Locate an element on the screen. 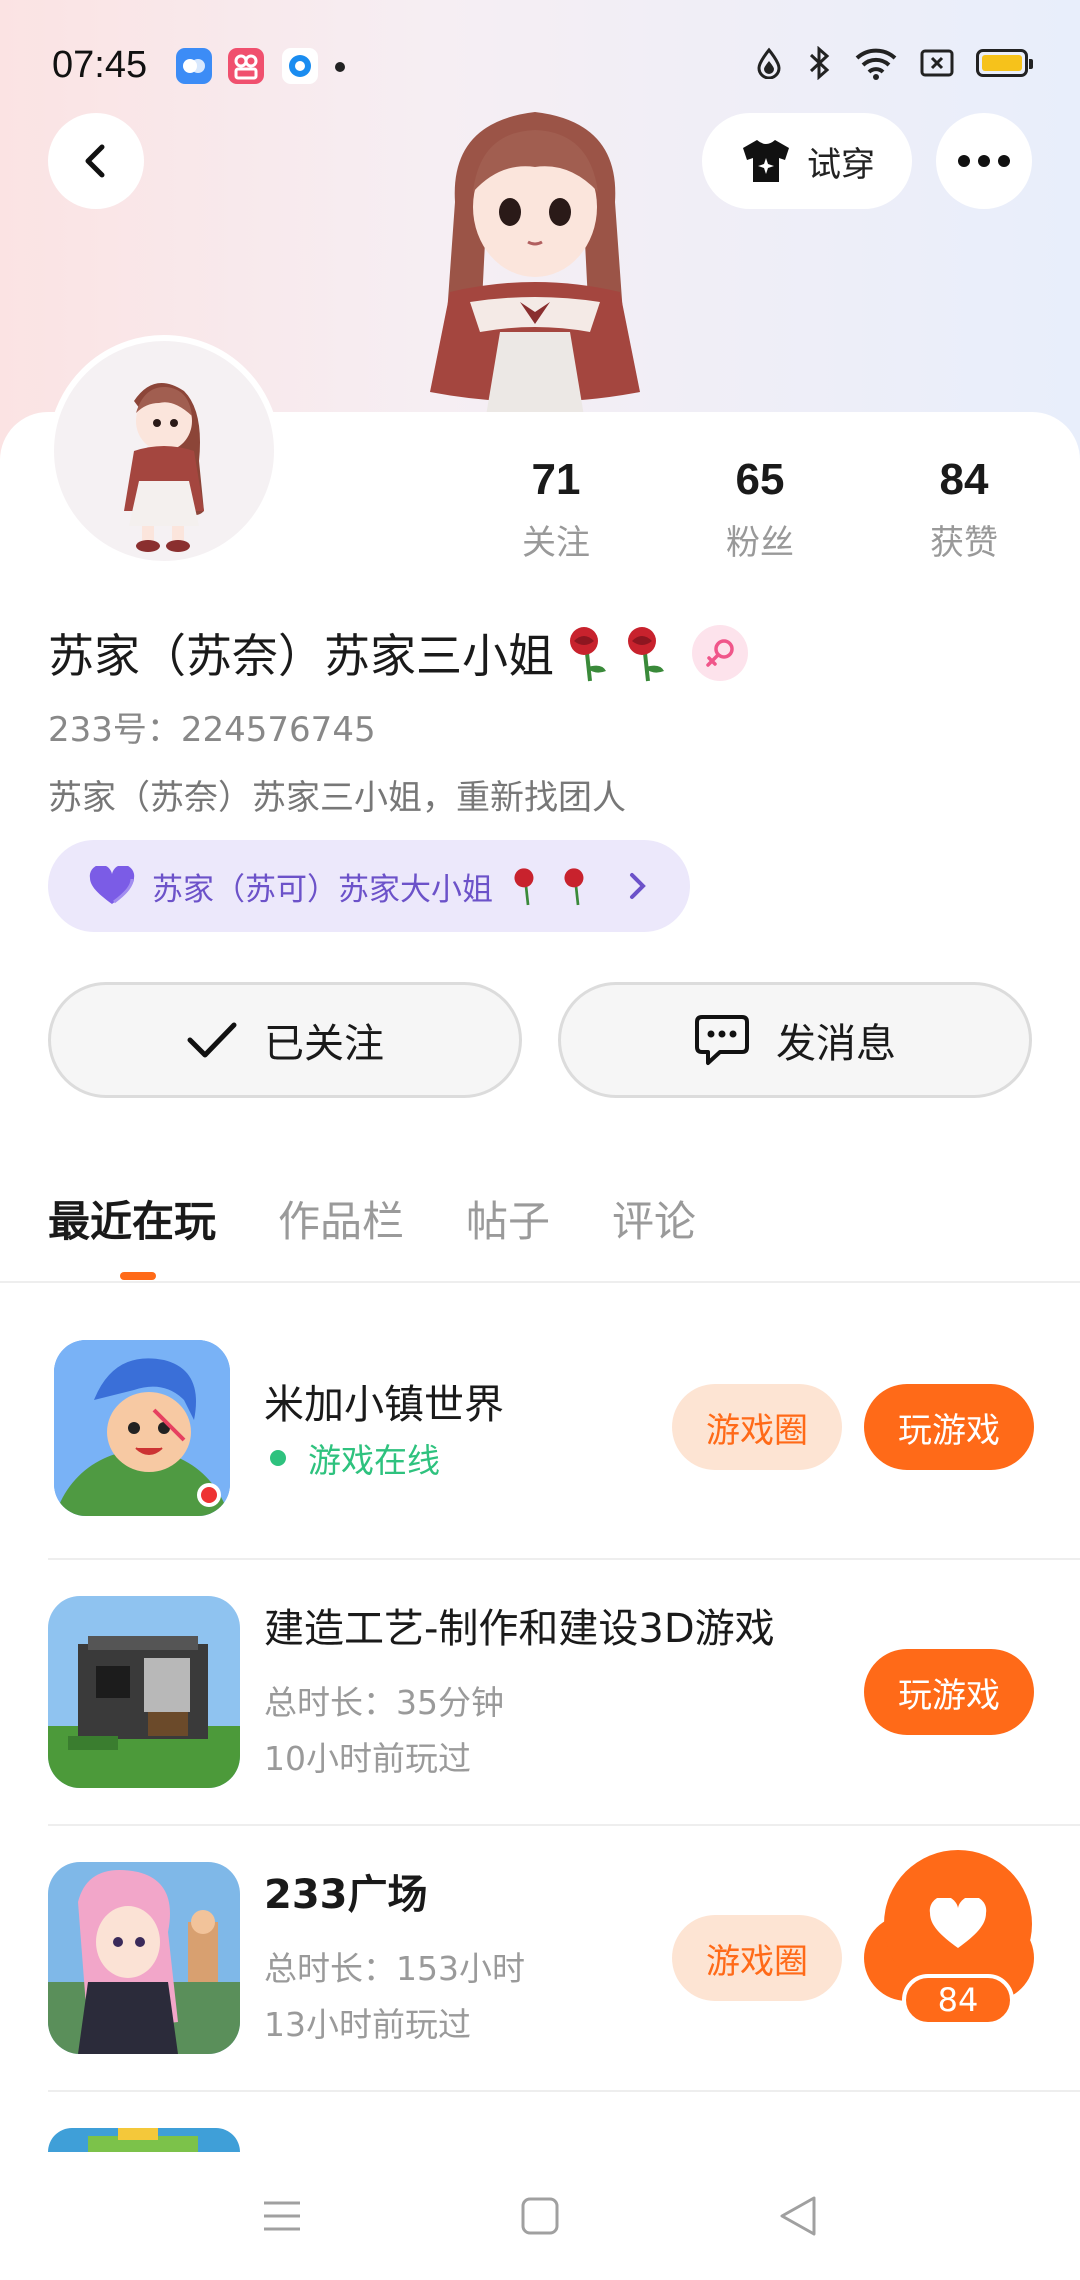 This screenshot has width=1080, height=2280. user-bio: 苏家（苏奈）苏家三小姐，重新找团人 is located at coordinates (337, 798).